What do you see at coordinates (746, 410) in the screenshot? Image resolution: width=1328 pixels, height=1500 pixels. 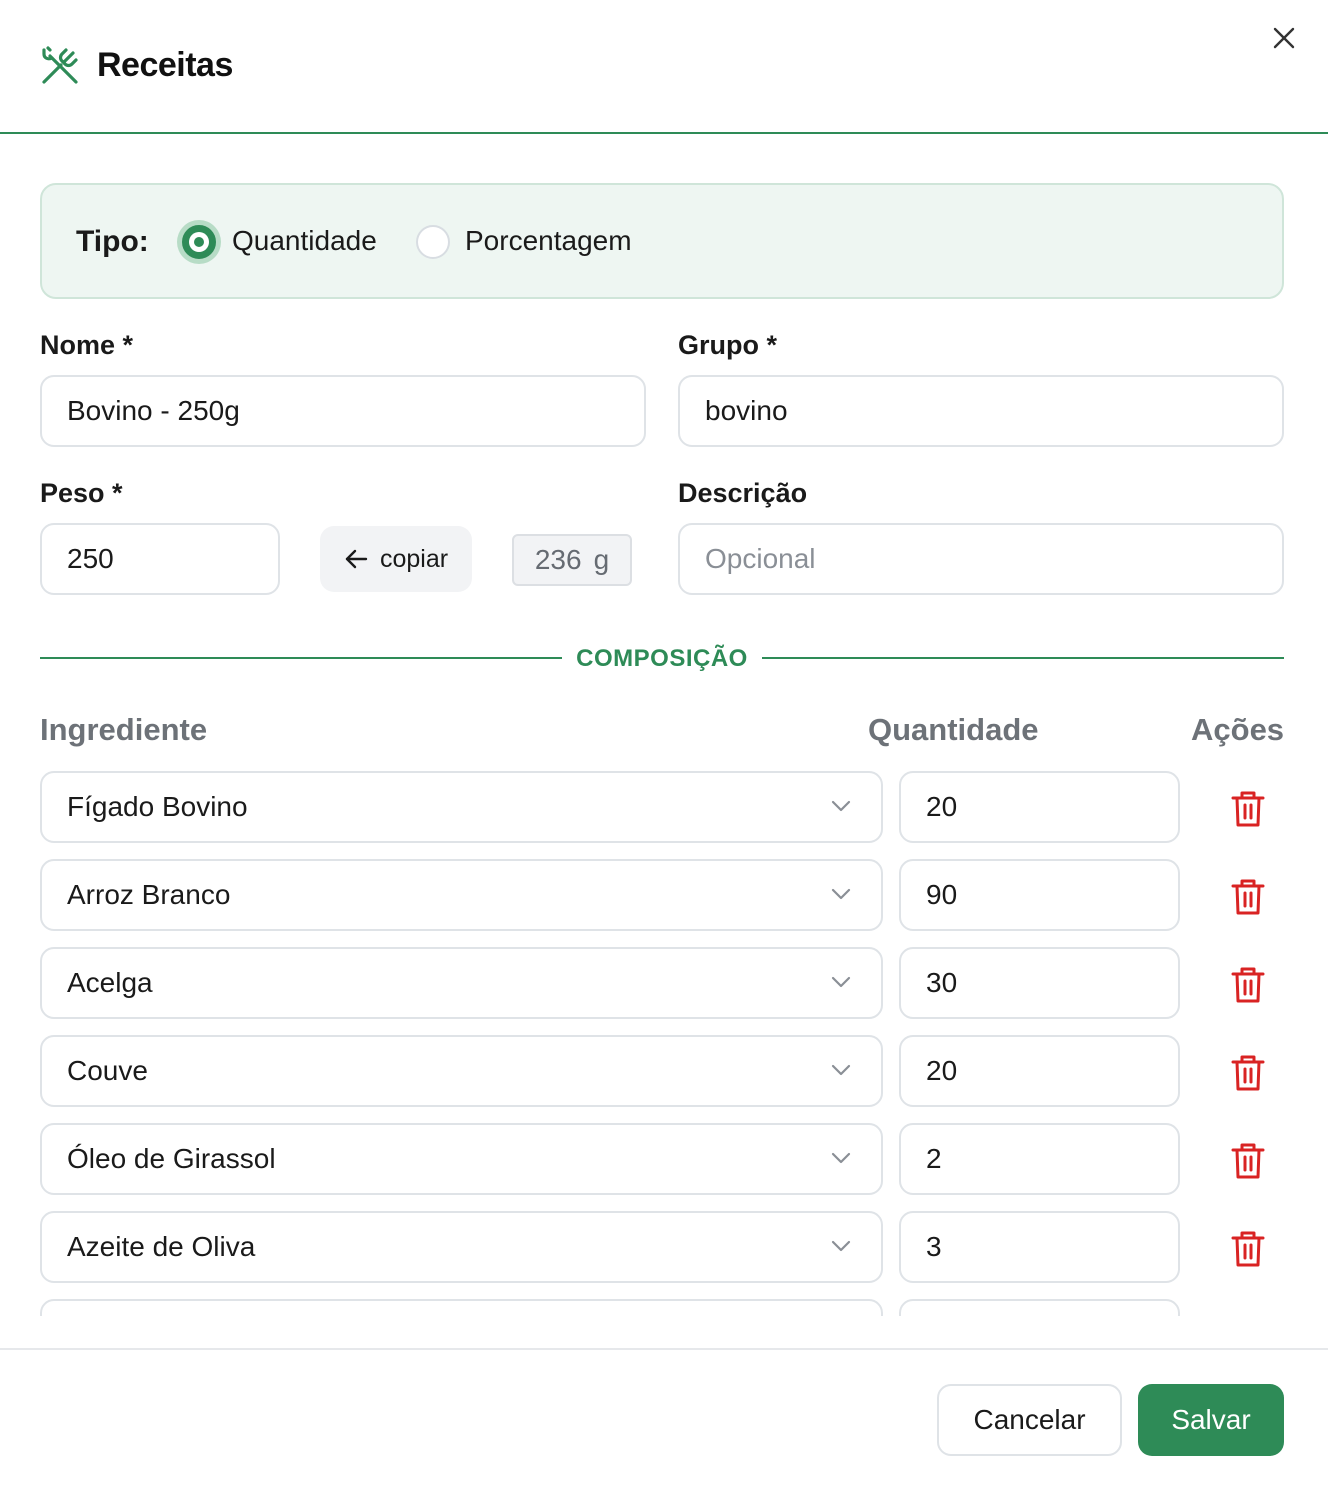 I see `grupo-value: bovino` at bounding box center [746, 410].